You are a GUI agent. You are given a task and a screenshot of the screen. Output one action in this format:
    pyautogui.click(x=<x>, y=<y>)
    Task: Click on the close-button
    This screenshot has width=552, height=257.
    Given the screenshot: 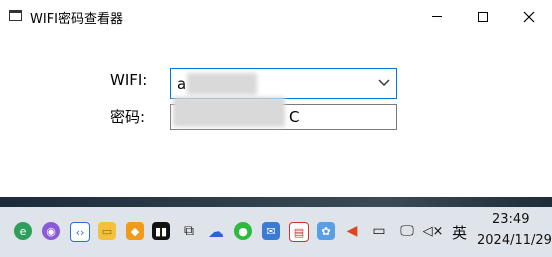 What is the action you would take?
    pyautogui.click(x=529, y=16)
    